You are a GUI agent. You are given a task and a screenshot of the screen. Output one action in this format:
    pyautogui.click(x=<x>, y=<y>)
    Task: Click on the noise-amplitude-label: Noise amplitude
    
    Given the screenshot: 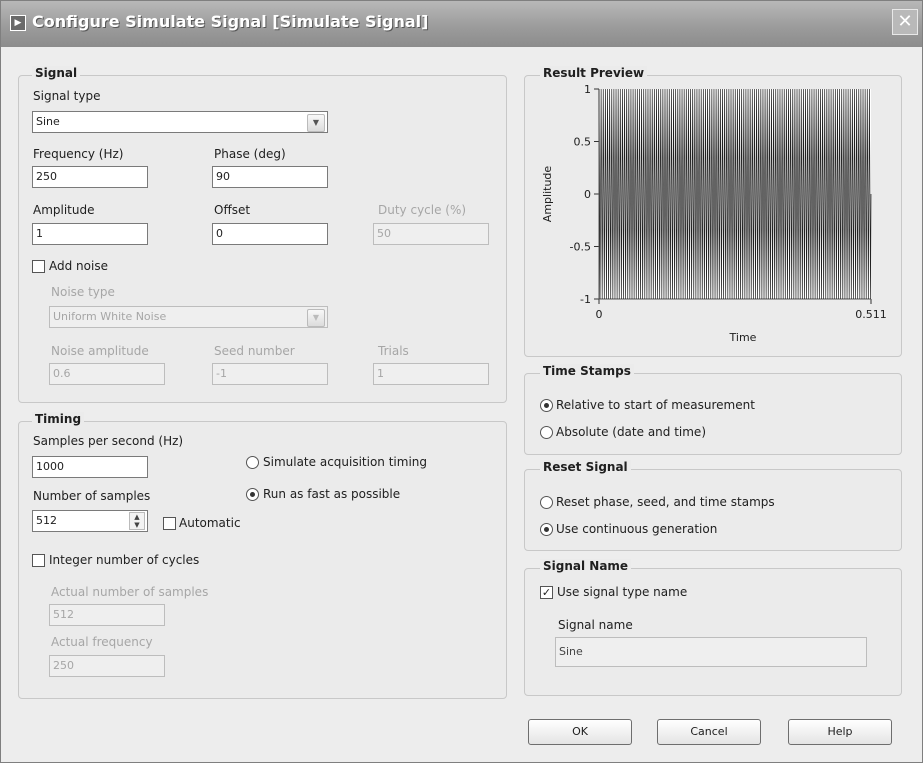 What is the action you would take?
    pyautogui.click(x=100, y=351)
    